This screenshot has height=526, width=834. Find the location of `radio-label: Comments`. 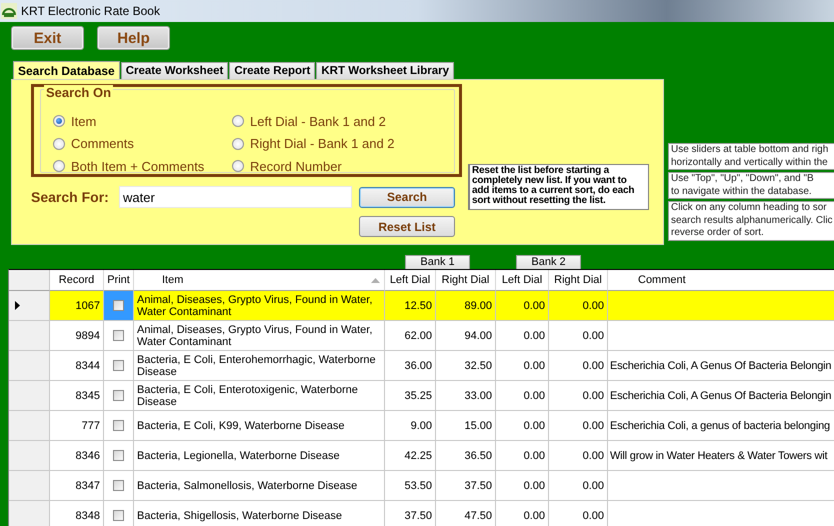

radio-label: Comments is located at coordinates (102, 144).